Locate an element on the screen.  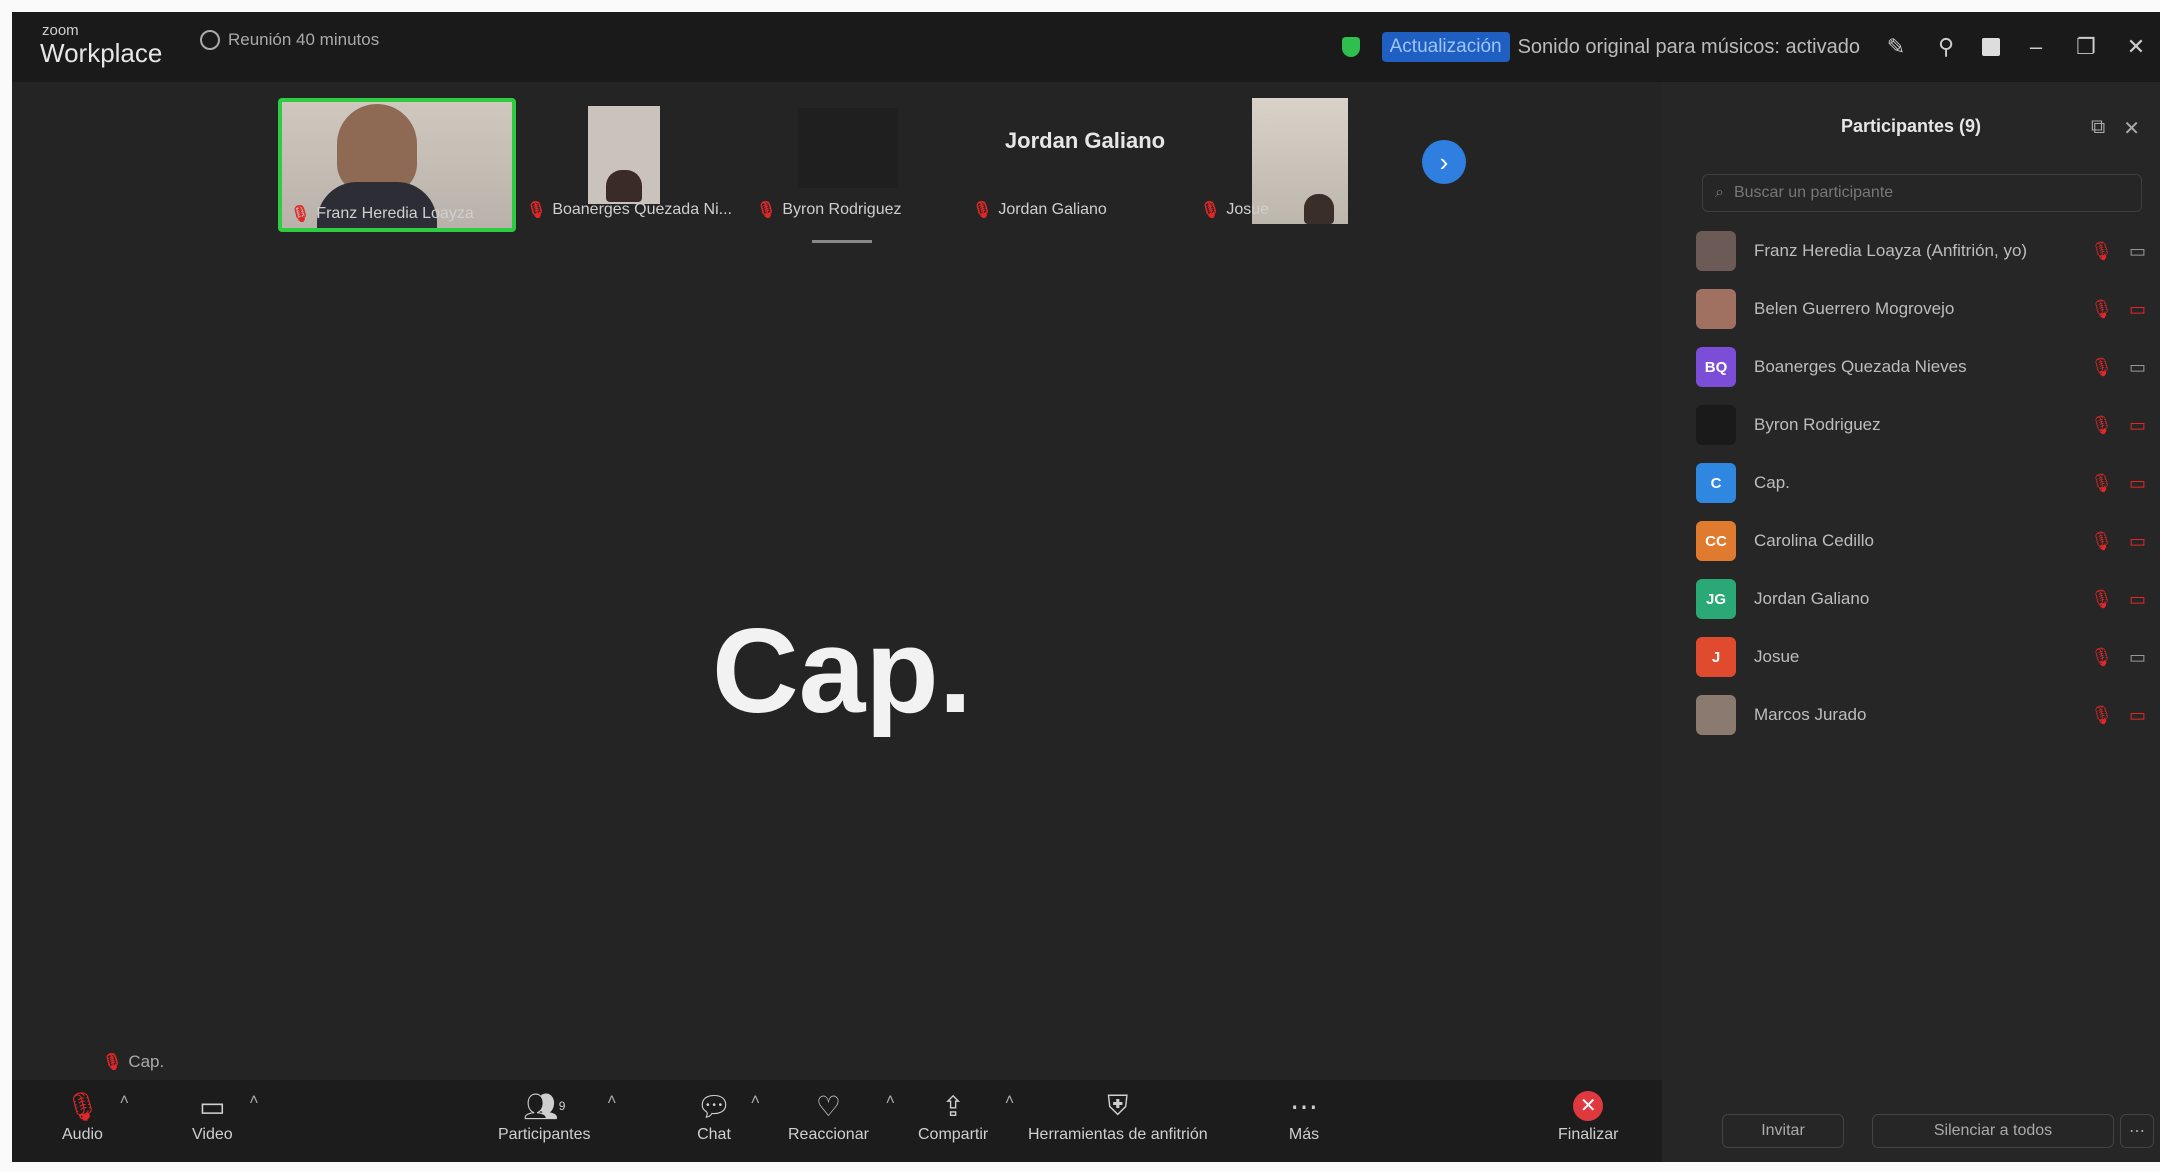
tile-display-name: Jordan Galiano is located at coordinates (1085, 140).